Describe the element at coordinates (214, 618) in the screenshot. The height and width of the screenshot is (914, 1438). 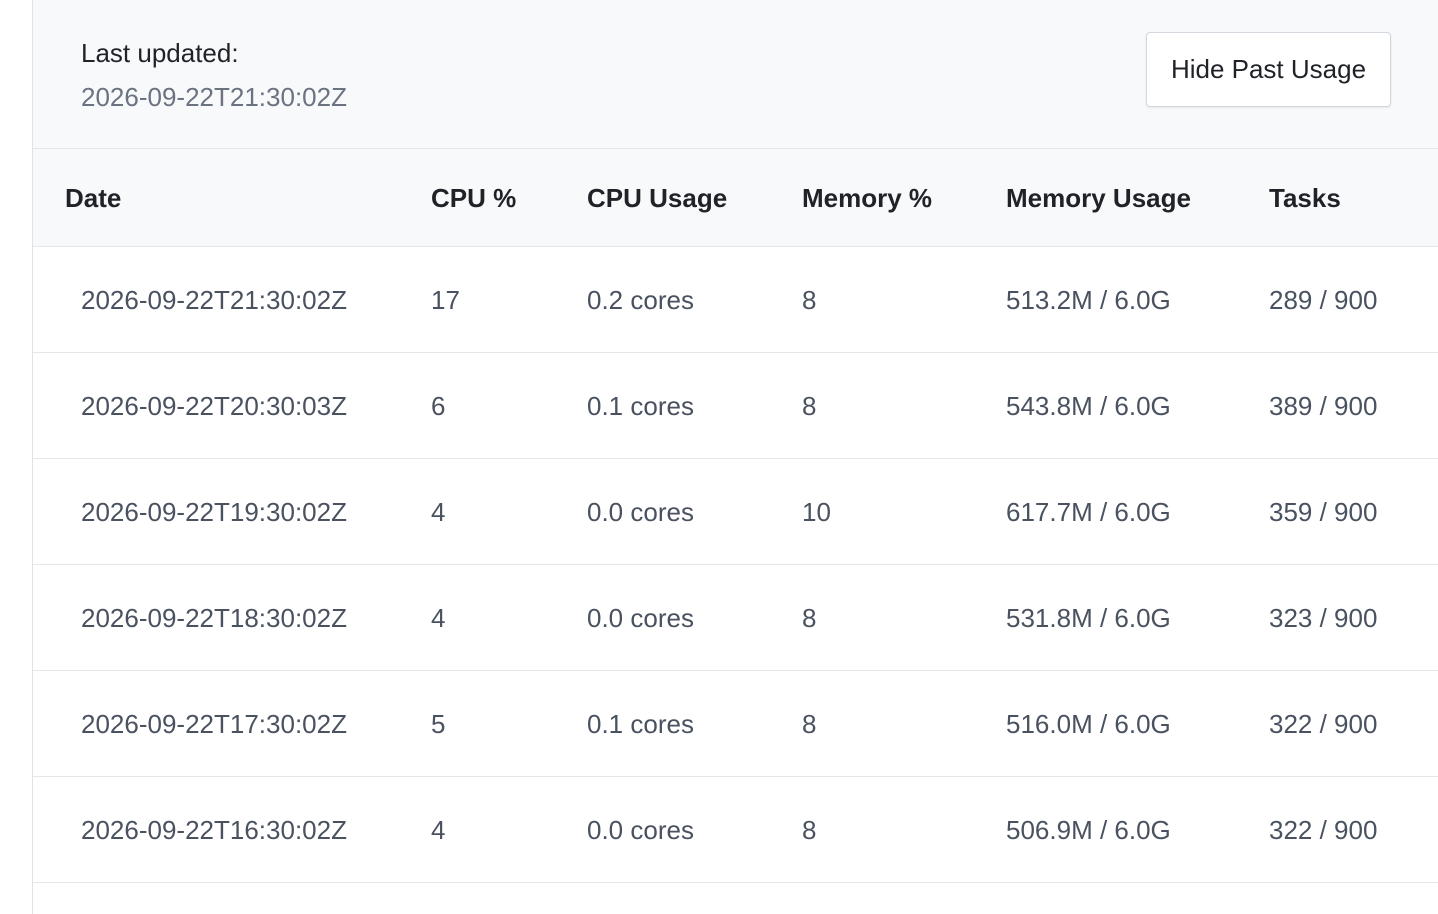
I see `cell-date: 2026-09-22T18:30:02Z` at that location.